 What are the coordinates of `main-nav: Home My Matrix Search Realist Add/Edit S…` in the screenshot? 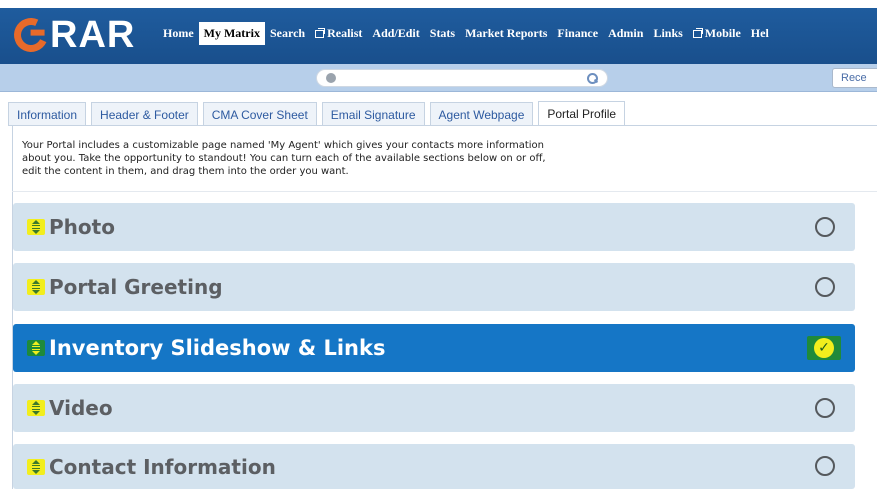 It's located at (466, 33).